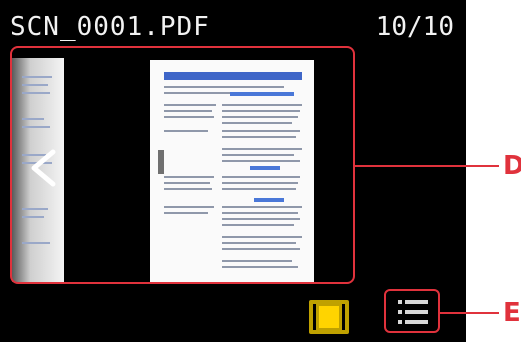 The image size is (521, 342). Describe the element at coordinates (469, 313) in the screenshot. I see `callout-e-line` at that location.